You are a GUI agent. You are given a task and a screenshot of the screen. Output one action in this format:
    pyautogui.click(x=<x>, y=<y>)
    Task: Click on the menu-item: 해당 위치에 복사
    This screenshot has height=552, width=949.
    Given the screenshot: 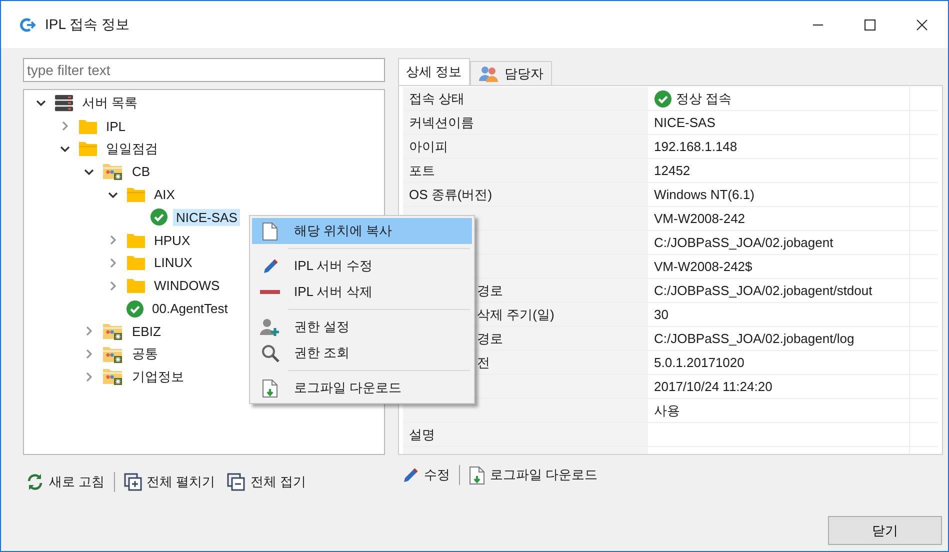 What is the action you would take?
    pyautogui.click(x=362, y=231)
    